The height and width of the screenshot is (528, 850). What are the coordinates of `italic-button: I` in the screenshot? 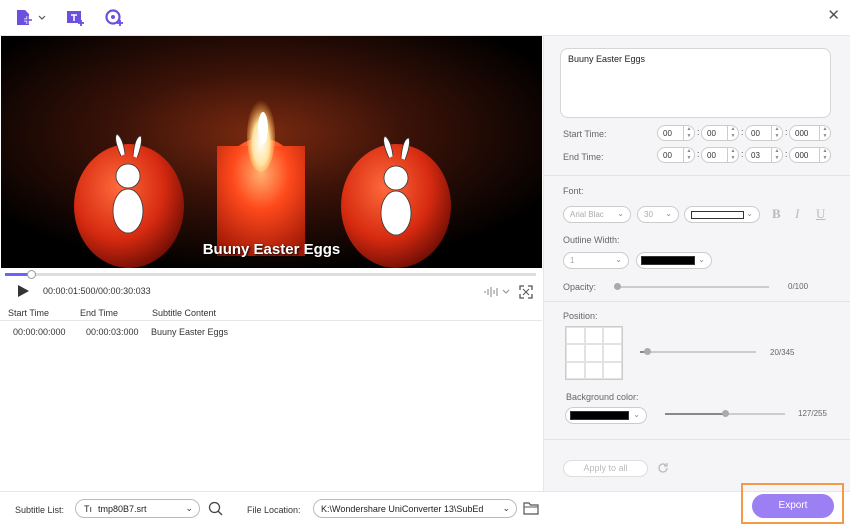 It's located at (797, 214).